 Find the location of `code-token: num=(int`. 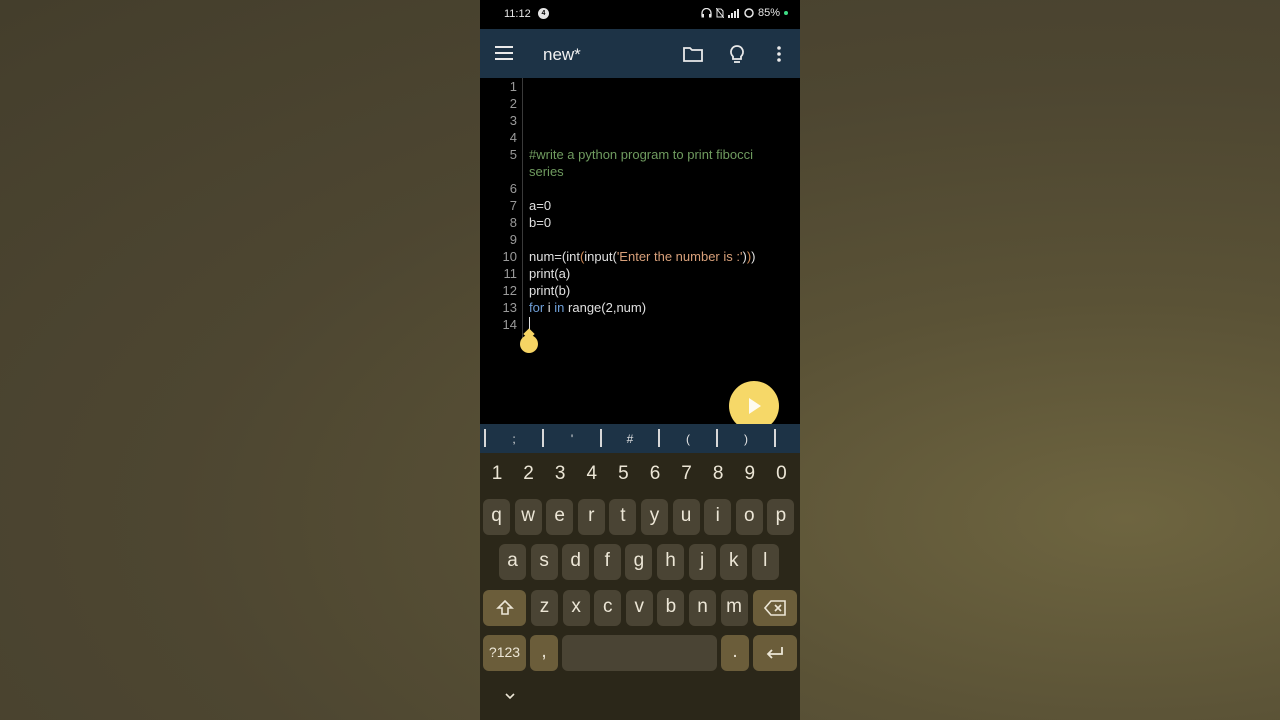

code-token: num=(int is located at coordinates (554, 256).